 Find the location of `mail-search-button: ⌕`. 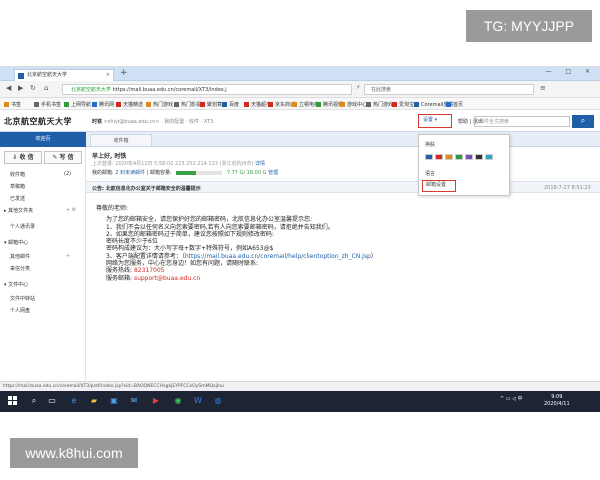

mail-search-button: ⌕ is located at coordinates (583, 121).